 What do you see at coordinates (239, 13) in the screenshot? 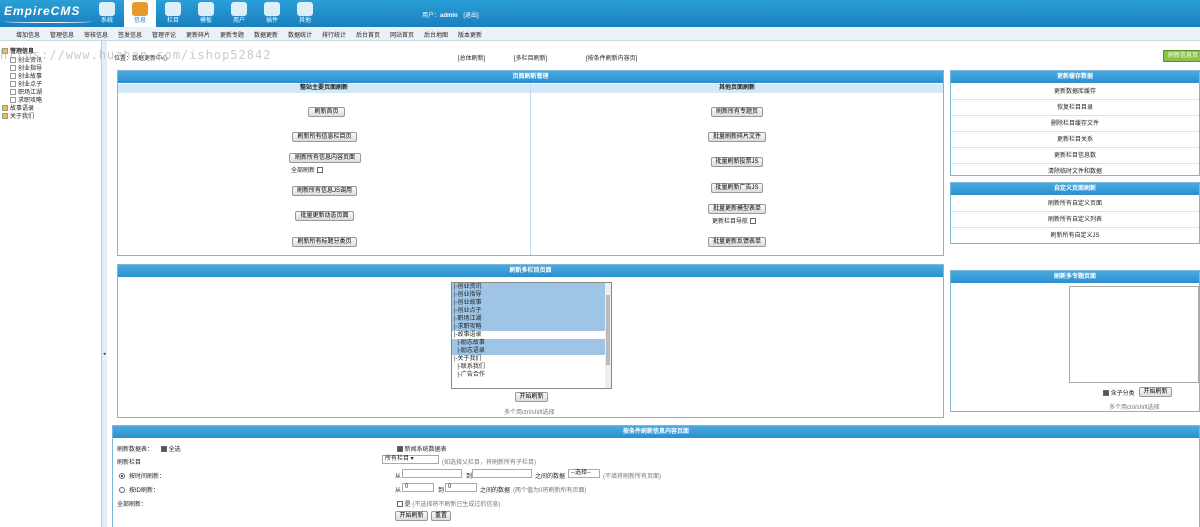
I see `nav-user: 用户` at bounding box center [239, 13].